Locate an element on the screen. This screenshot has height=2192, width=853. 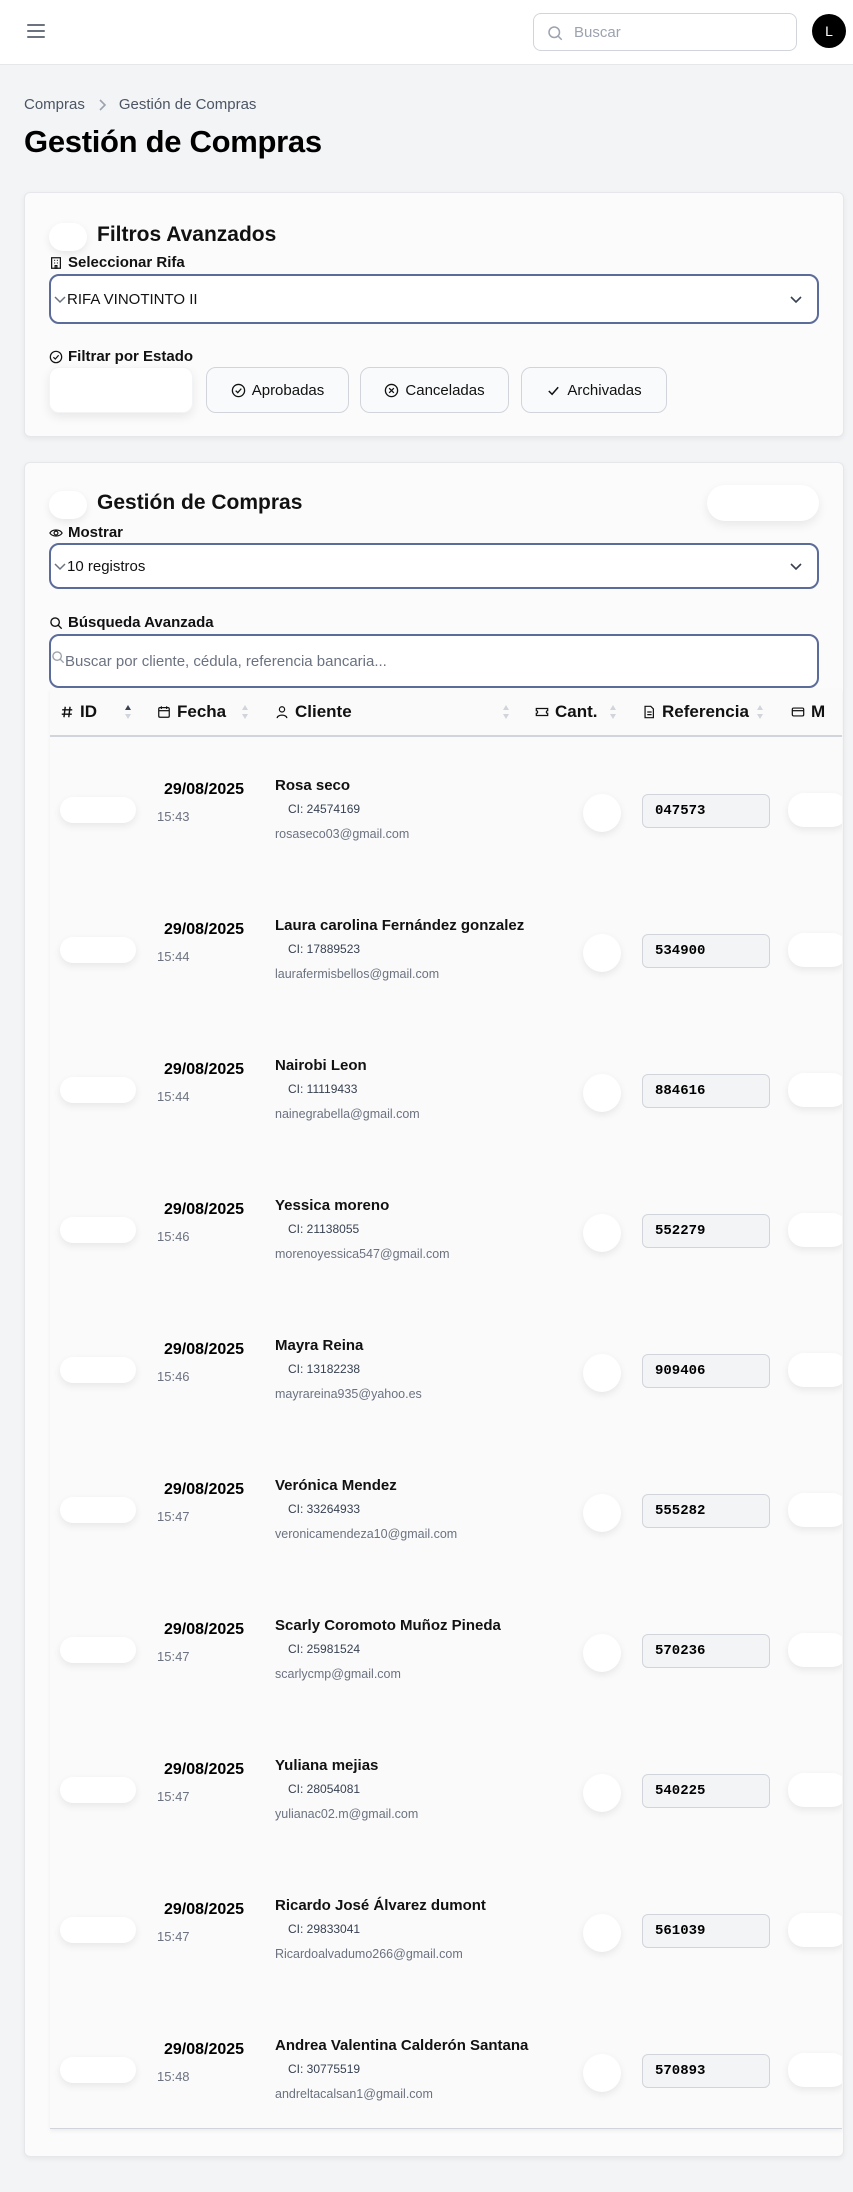
client-ci: CI: 25981524 is located at coordinates (324, 1649).